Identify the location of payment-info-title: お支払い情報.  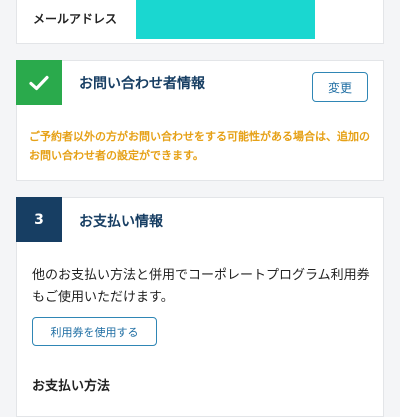
(121, 222).